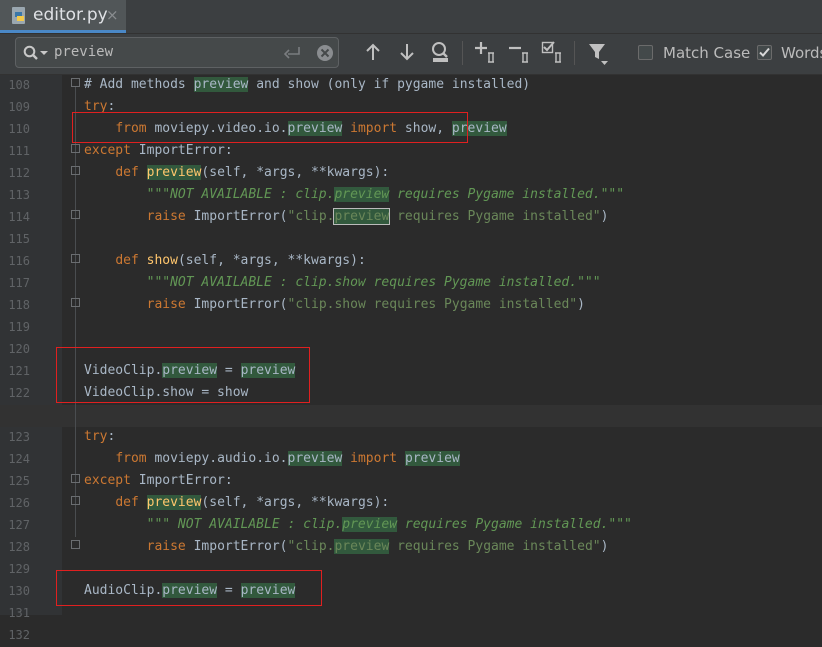 The height and width of the screenshot is (647, 822). What do you see at coordinates (19, 371) in the screenshot?
I see `line-number: 121` at bounding box center [19, 371].